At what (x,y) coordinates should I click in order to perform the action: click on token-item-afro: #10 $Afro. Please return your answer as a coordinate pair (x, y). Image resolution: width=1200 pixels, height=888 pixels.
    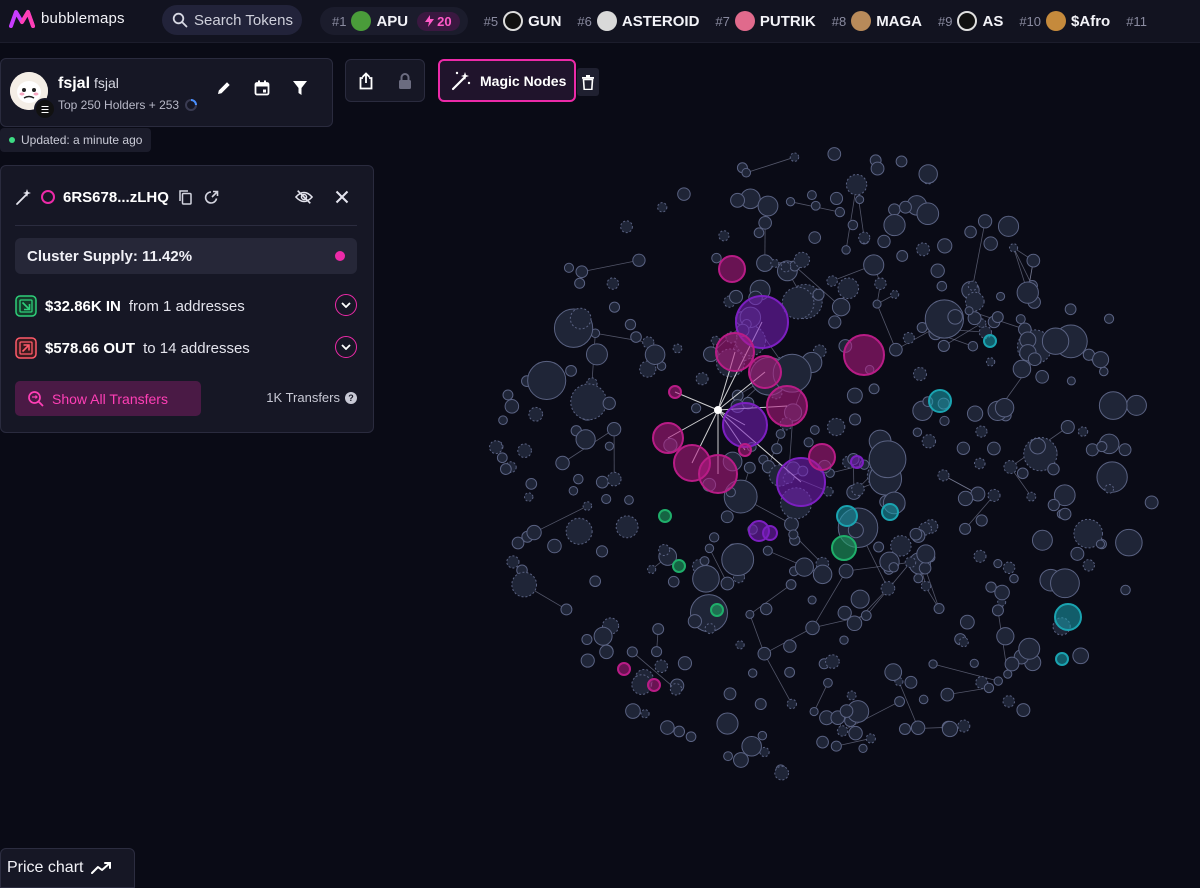
    Looking at the image, I should click on (1064, 21).